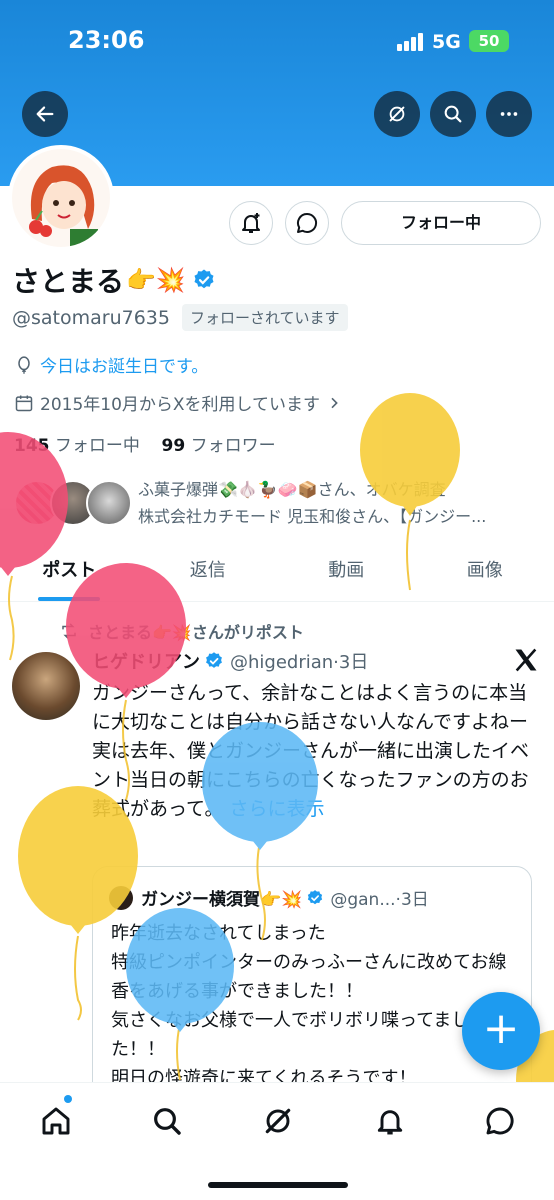 This screenshot has width=554, height=1200. Describe the element at coordinates (24, 364) in the screenshot. I see `balloon-icon` at that location.